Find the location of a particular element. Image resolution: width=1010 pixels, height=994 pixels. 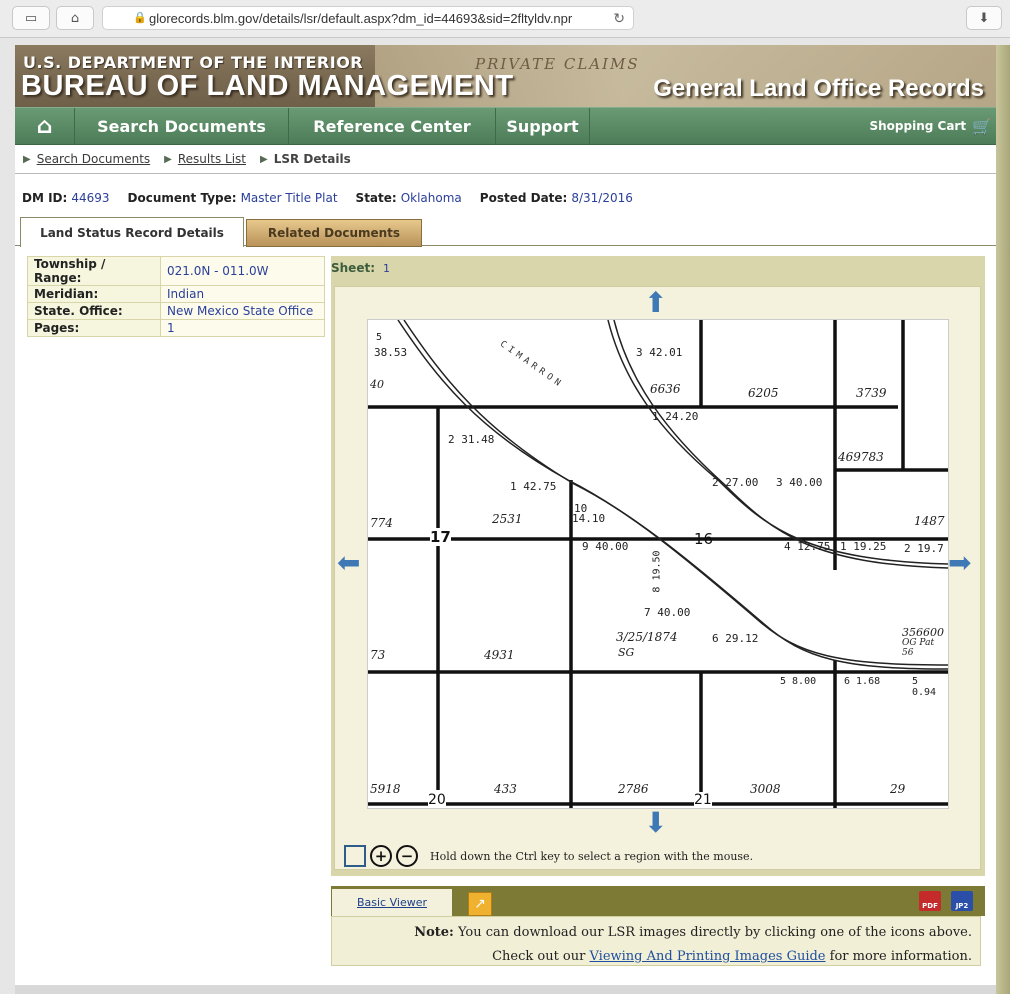

map-label: 5 0.94 is located at coordinates (924, 687).